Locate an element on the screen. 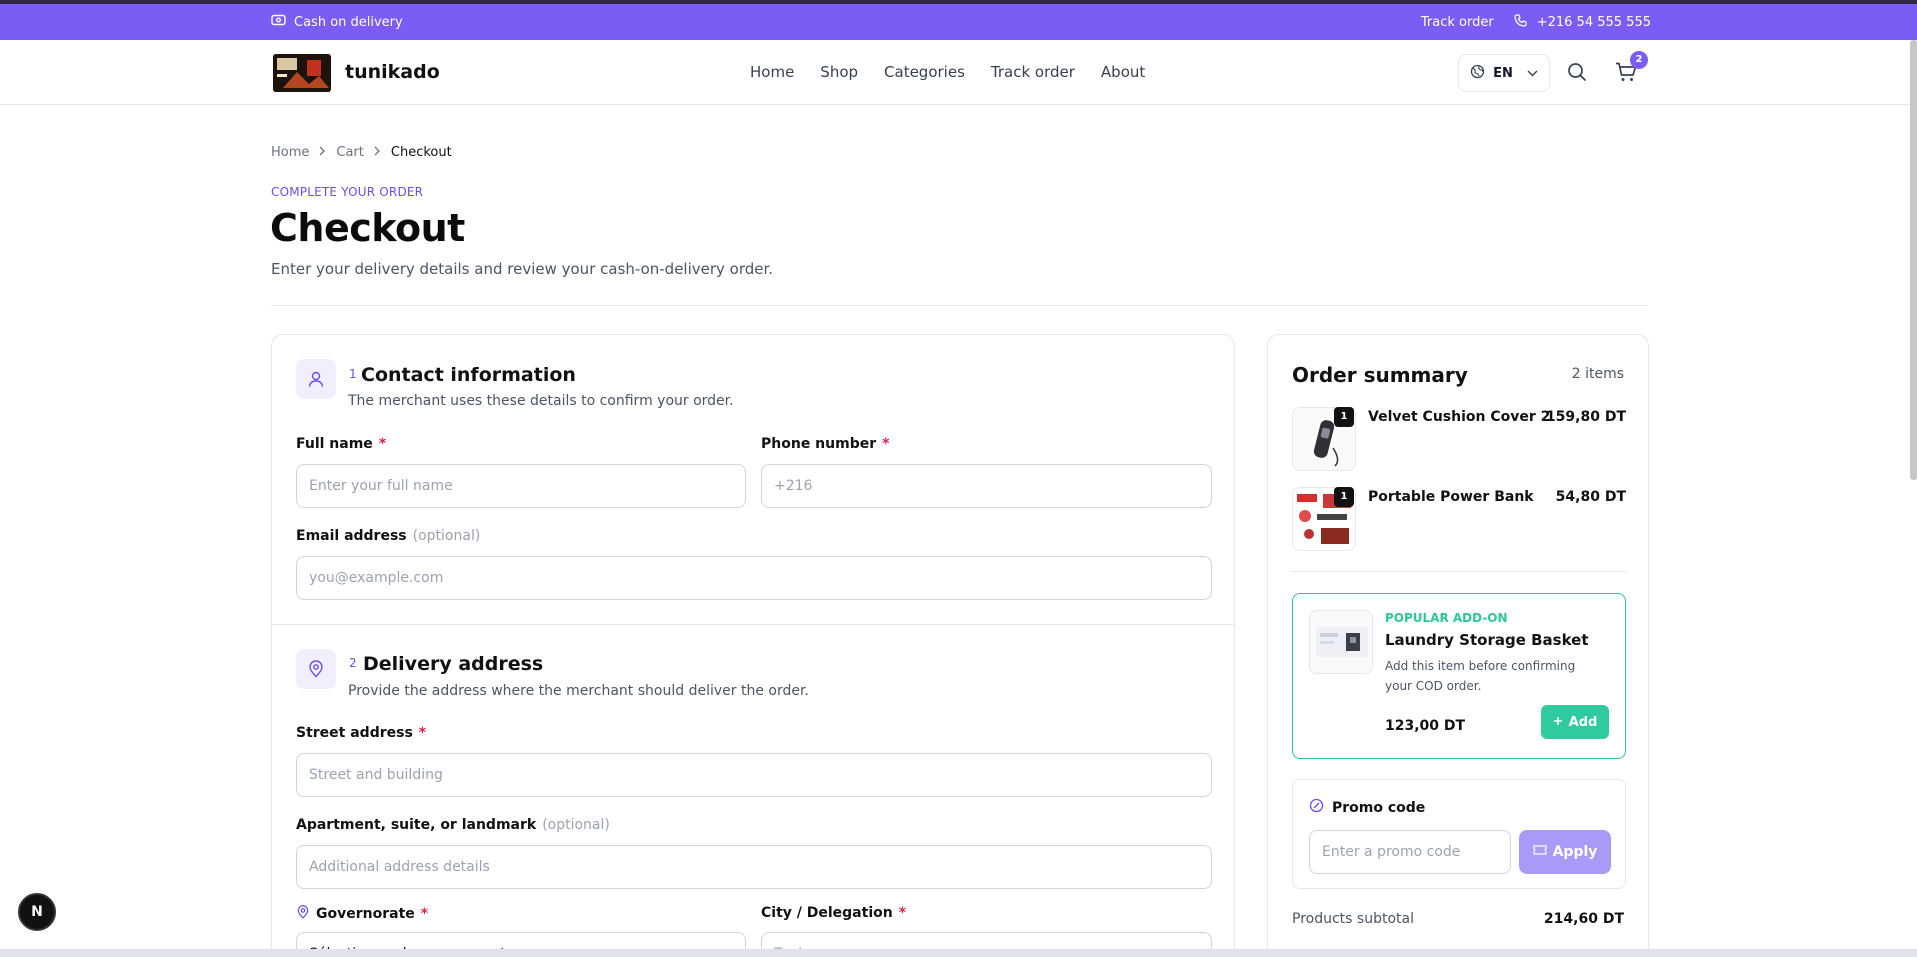 This screenshot has height=957, width=1917. main-nav: Home Shop Categories Track order About is located at coordinates (947, 72).